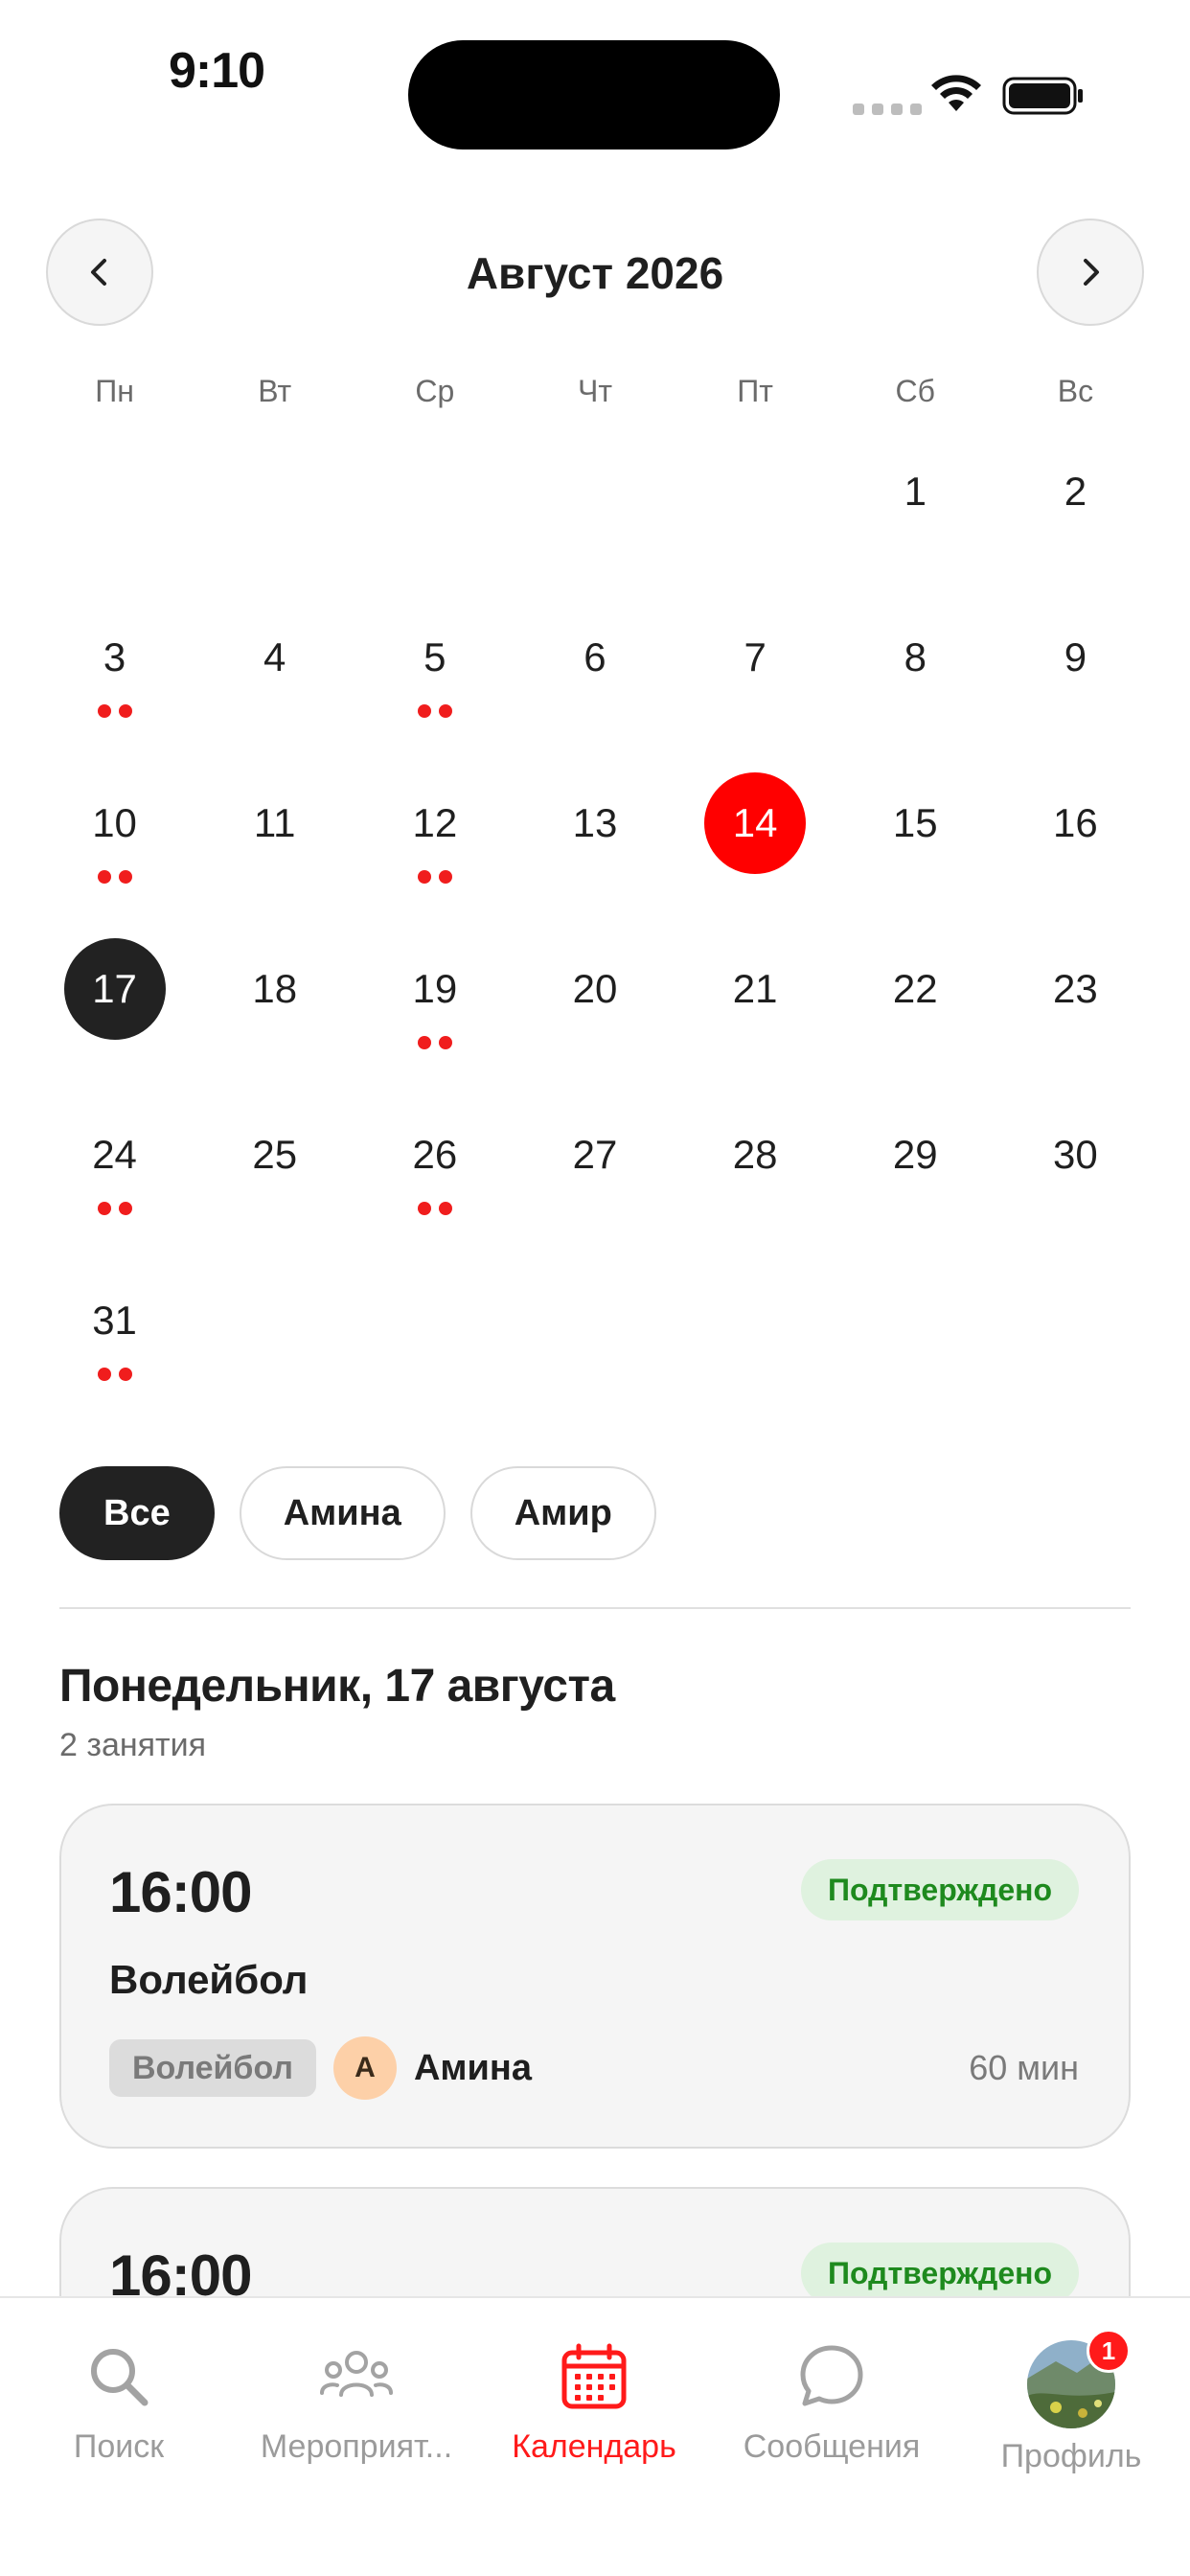 The image size is (1190, 2576). Describe the element at coordinates (1075, 1019) in the screenshot. I see `calendar-day: 23` at that location.